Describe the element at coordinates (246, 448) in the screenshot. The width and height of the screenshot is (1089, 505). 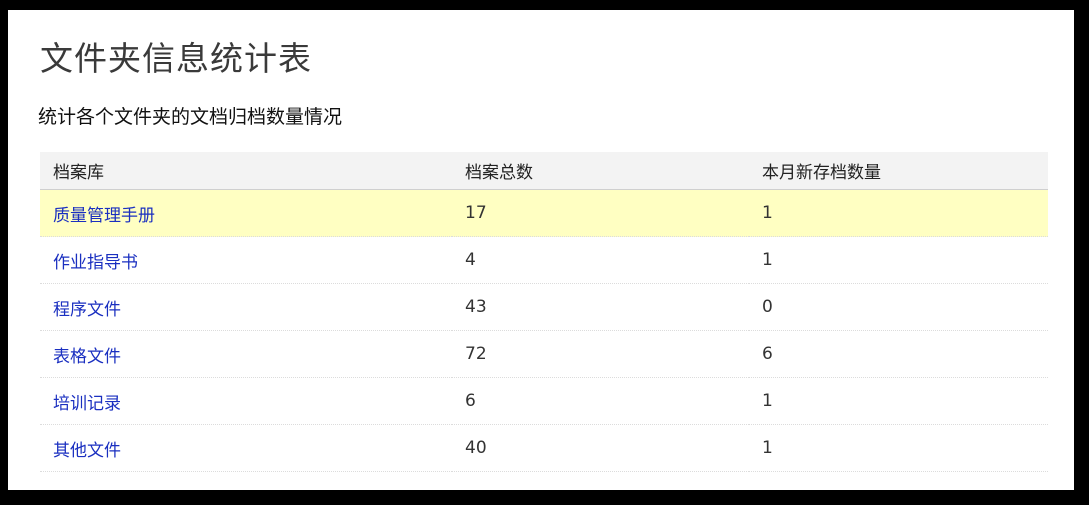
I see `archive-cell: 其他文件` at that location.